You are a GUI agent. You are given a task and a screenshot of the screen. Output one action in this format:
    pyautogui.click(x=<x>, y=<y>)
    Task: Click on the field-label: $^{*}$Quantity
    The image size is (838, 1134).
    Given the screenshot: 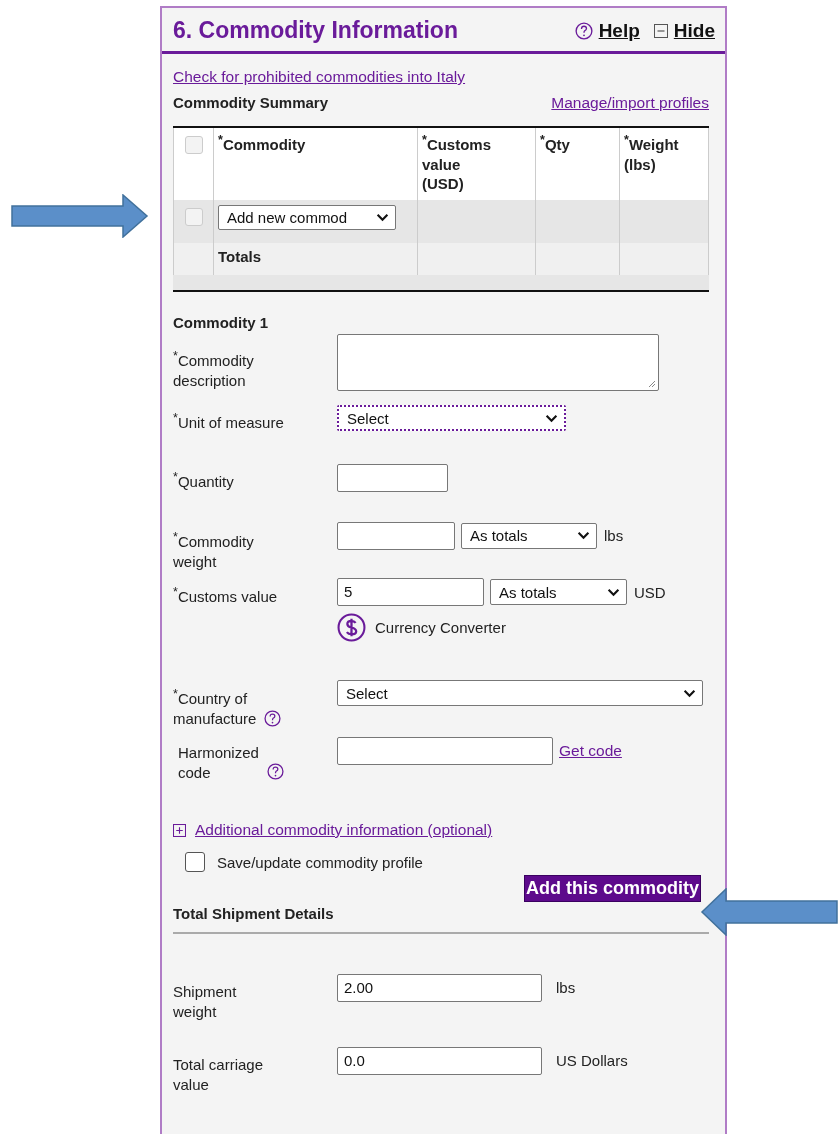 What is the action you would take?
    pyautogui.click(x=203, y=481)
    